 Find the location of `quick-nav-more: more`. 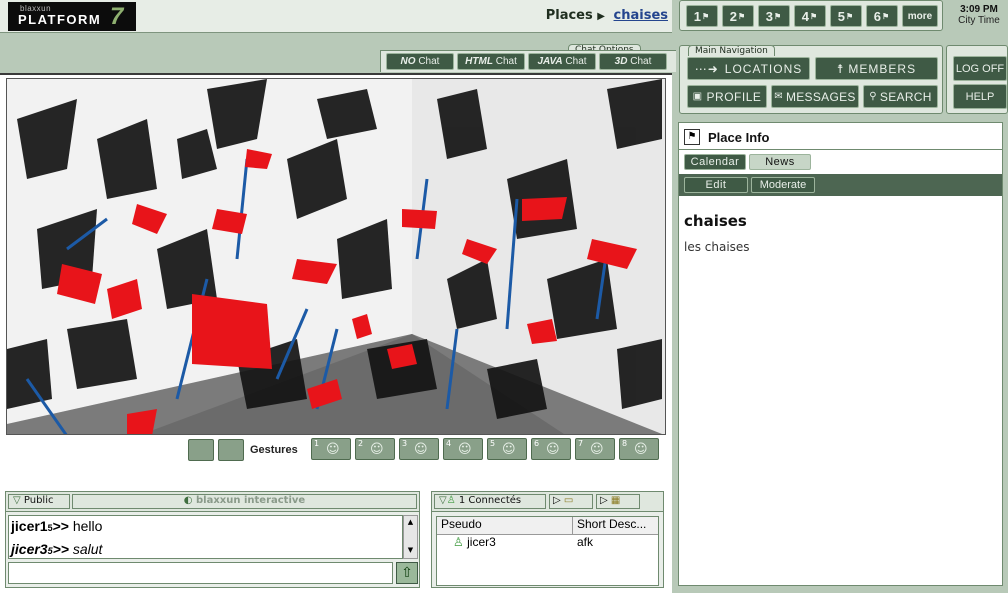

quick-nav-more: more is located at coordinates (920, 16).